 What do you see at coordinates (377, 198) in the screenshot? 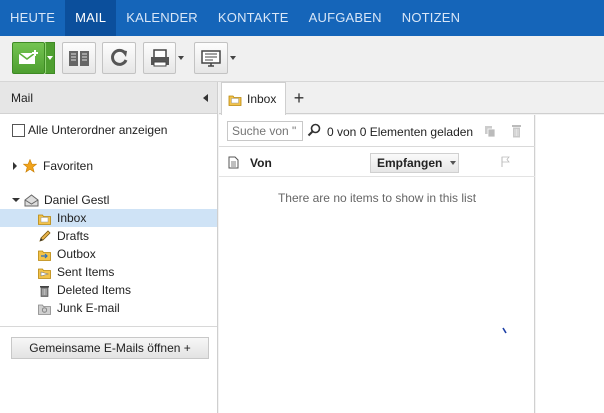
I see `empty-list-message: There are no items to show in this list` at bounding box center [377, 198].